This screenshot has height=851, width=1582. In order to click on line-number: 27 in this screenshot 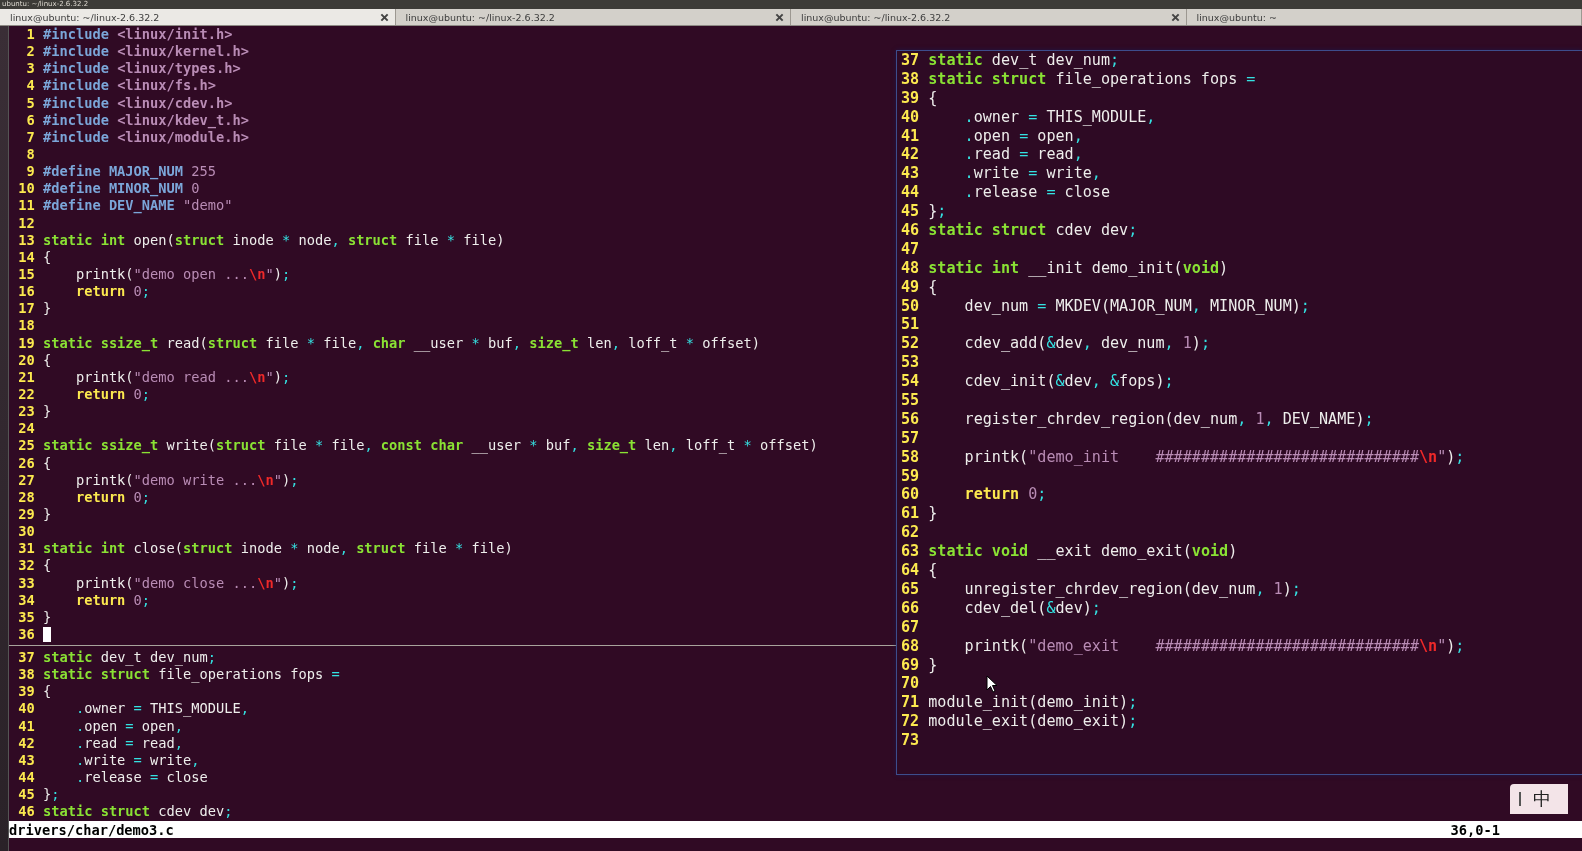, I will do `click(26, 480)`.